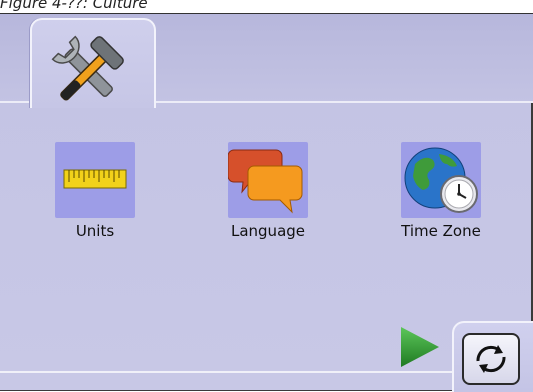 The height and width of the screenshot is (392, 533). I want to click on ruler-icon, so click(95, 179).